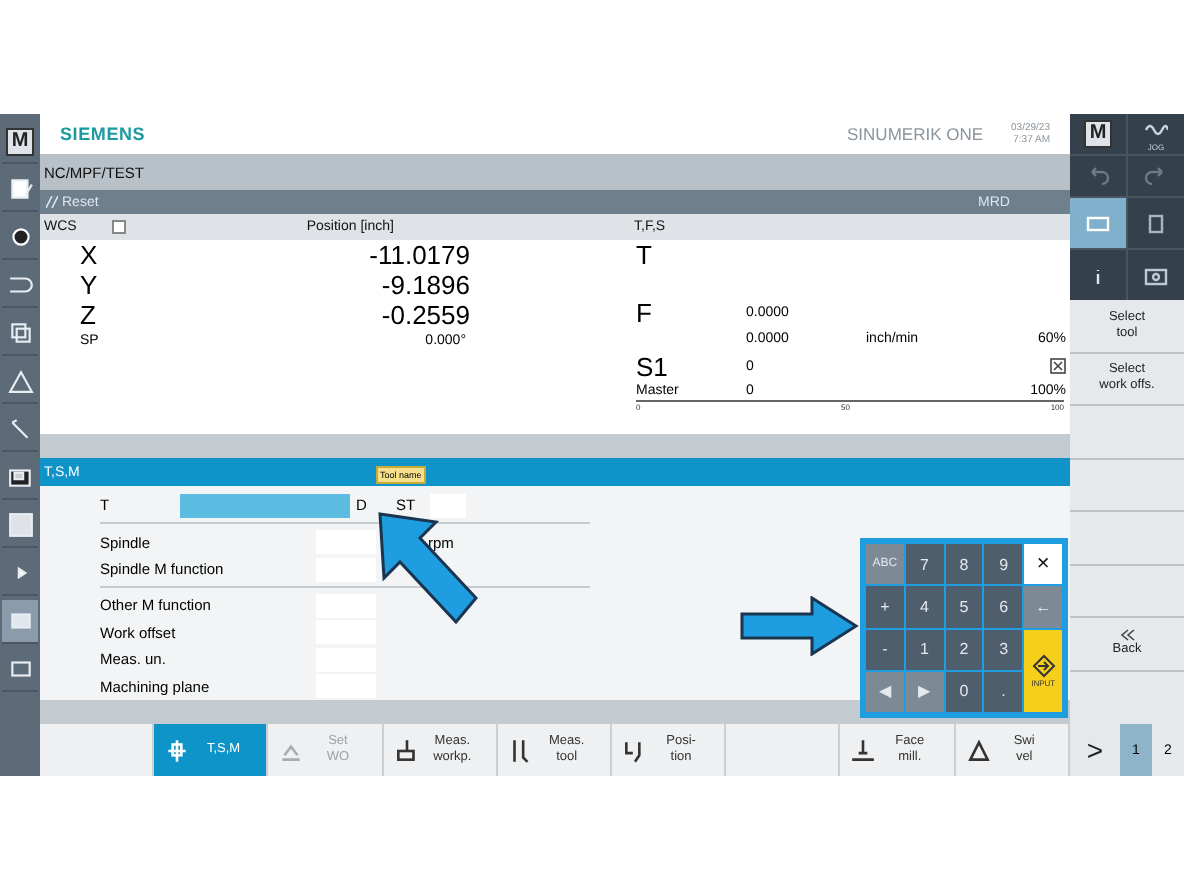 The image size is (1184, 888). Describe the element at coordinates (406, 750) in the screenshot. I see `workpiece-probe-icon` at that location.